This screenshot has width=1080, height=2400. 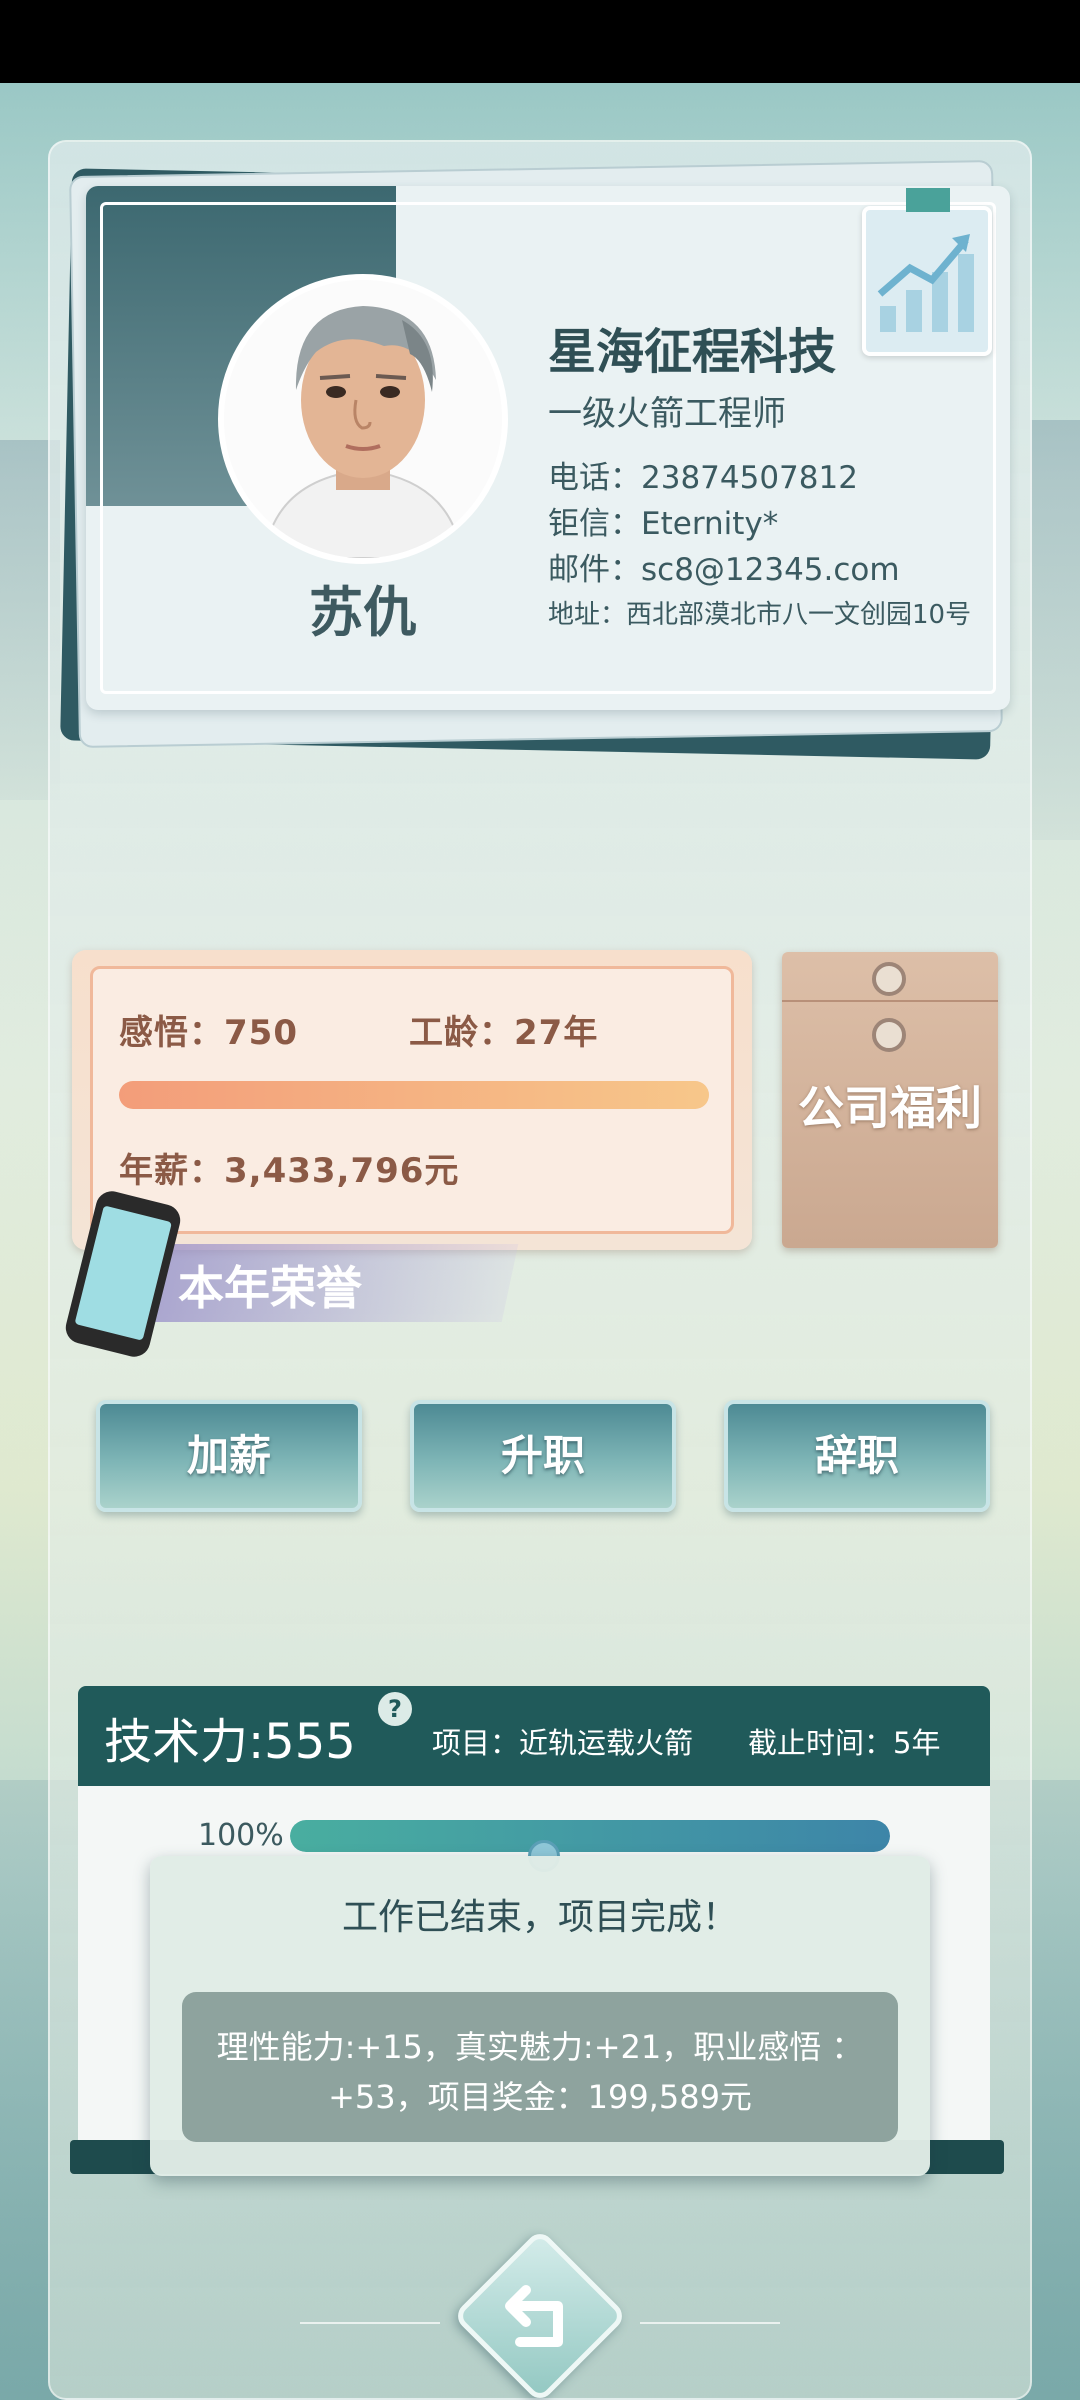 I want to click on company-name: 星海征程科技, so click(x=692, y=352).